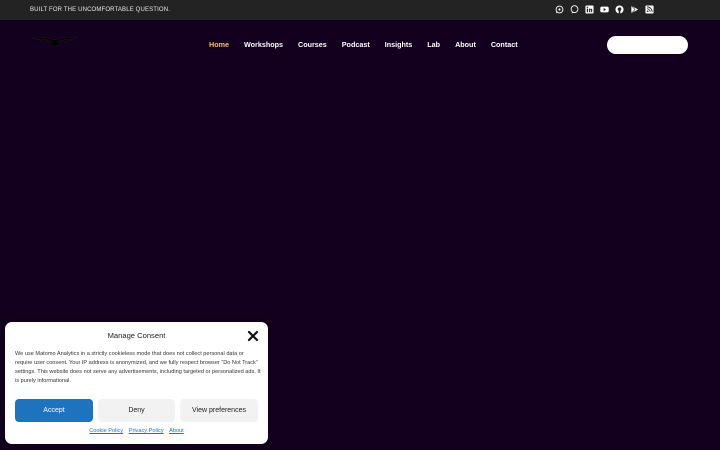 The width and height of the screenshot is (720, 450). Describe the element at coordinates (399, 44) in the screenshot. I see `nav-insights: Insights` at that location.